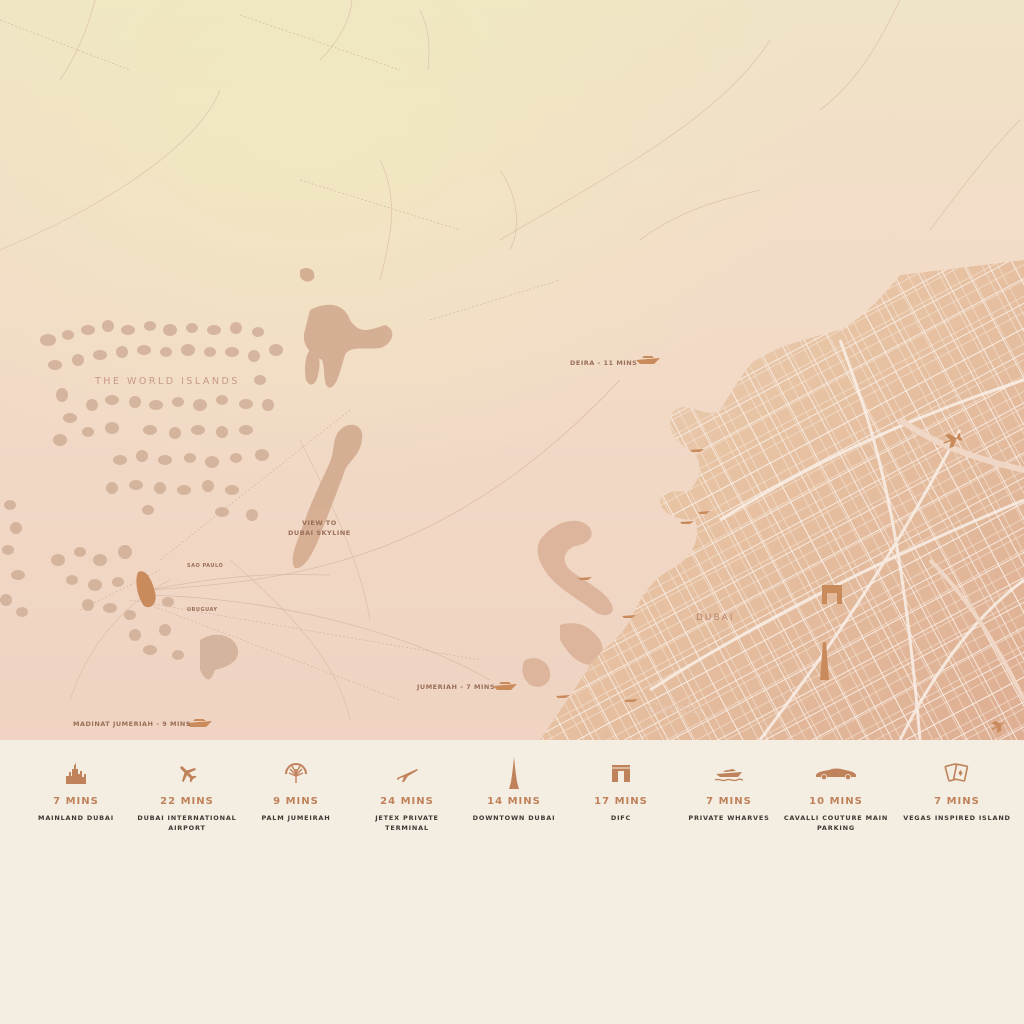 The height and width of the screenshot is (1024, 1024). What do you see at coordinates (319, 533) in the screenshot?
I see `dubai-skyline-text: DUBAI SKYLINE` at bounding box center [319, 533].